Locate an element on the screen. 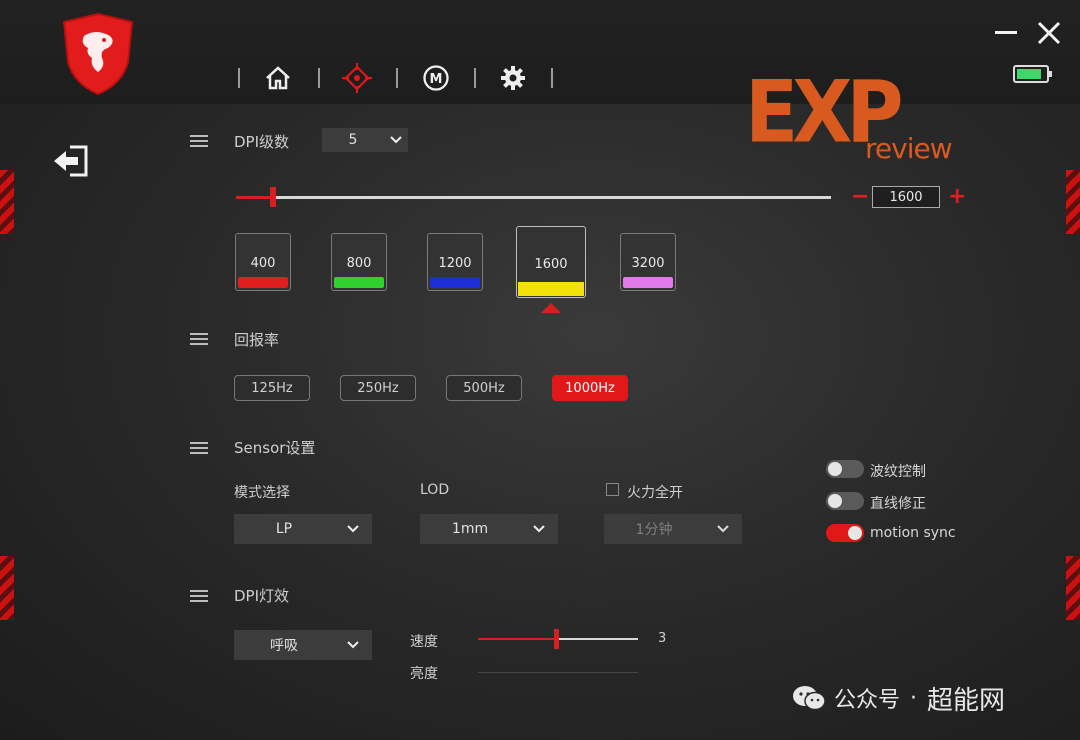  watermark-text-1: 公众号 is located at coordinates (867, 700).